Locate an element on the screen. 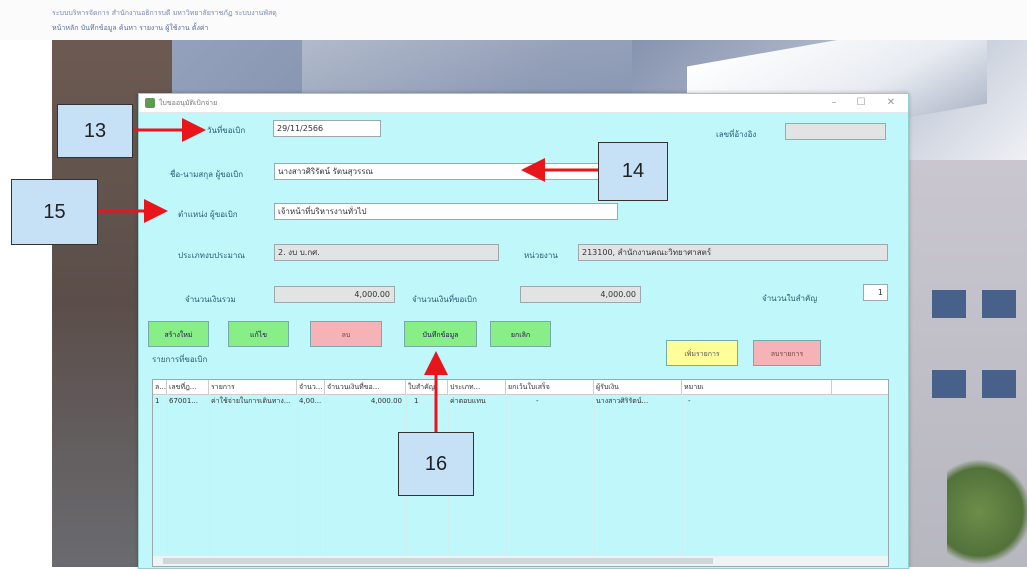  callout-14: 14 is located at coordinates (633, 171).